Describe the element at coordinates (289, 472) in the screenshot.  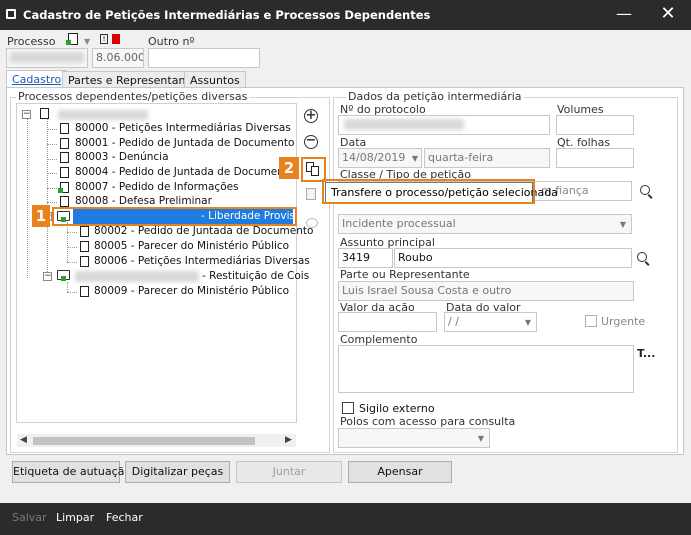
I see `juntar-button: Juntar` at that location.